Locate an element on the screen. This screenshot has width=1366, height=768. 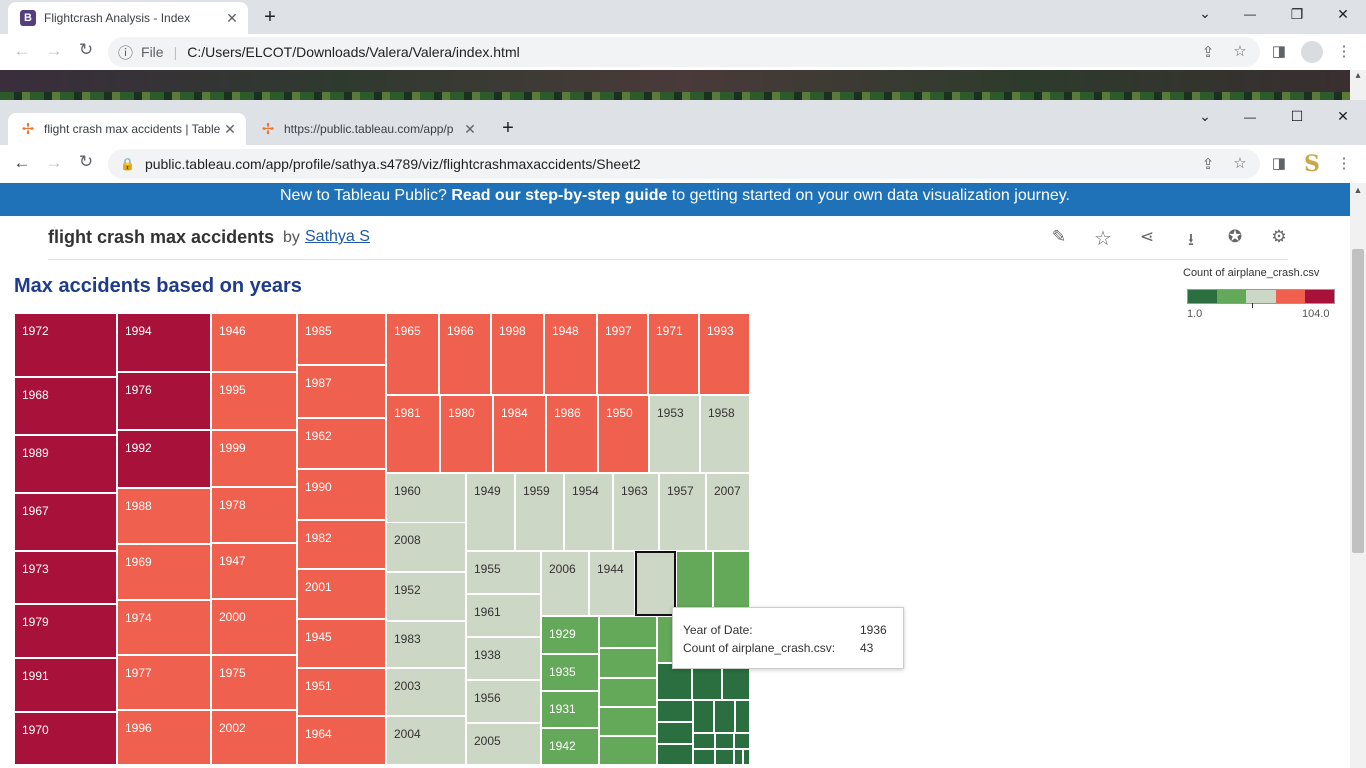
scrollbar-thumb is located at coordinates (1358, 401).